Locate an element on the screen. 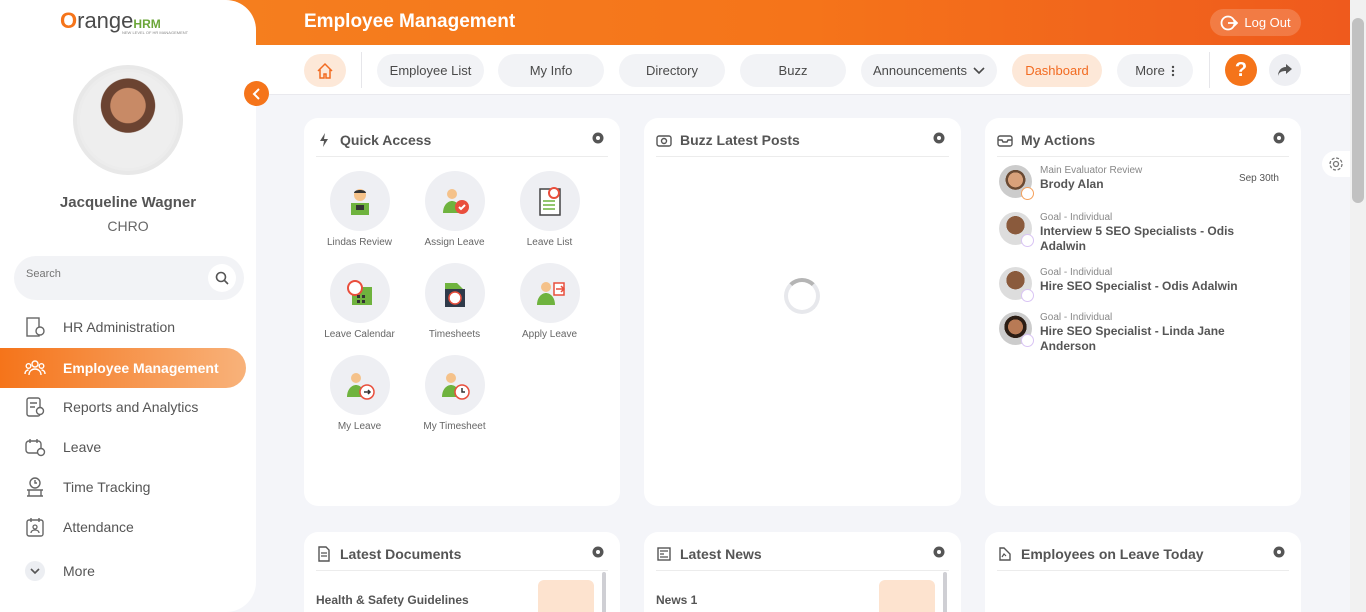 Image resolution: width=1366 pixels, height=612 pixels. sidebar-item-leave: Leave is located at coordinates (123, 447).